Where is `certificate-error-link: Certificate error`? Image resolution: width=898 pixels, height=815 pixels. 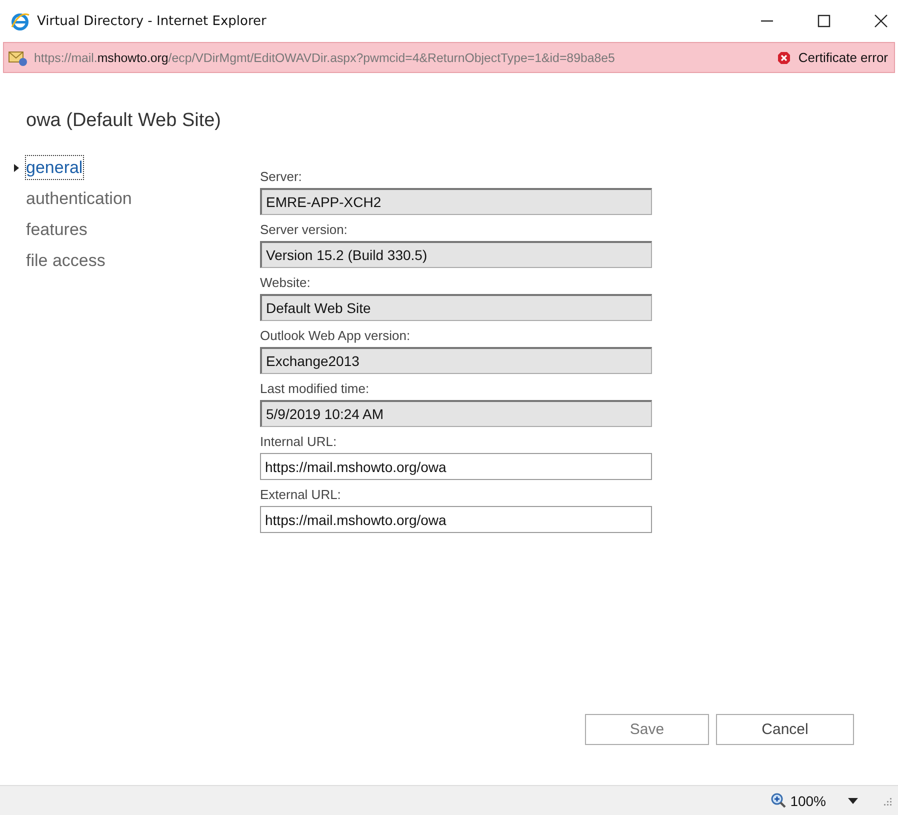
certificate-error-link: Certificate error is located at coordinates (843, 57).